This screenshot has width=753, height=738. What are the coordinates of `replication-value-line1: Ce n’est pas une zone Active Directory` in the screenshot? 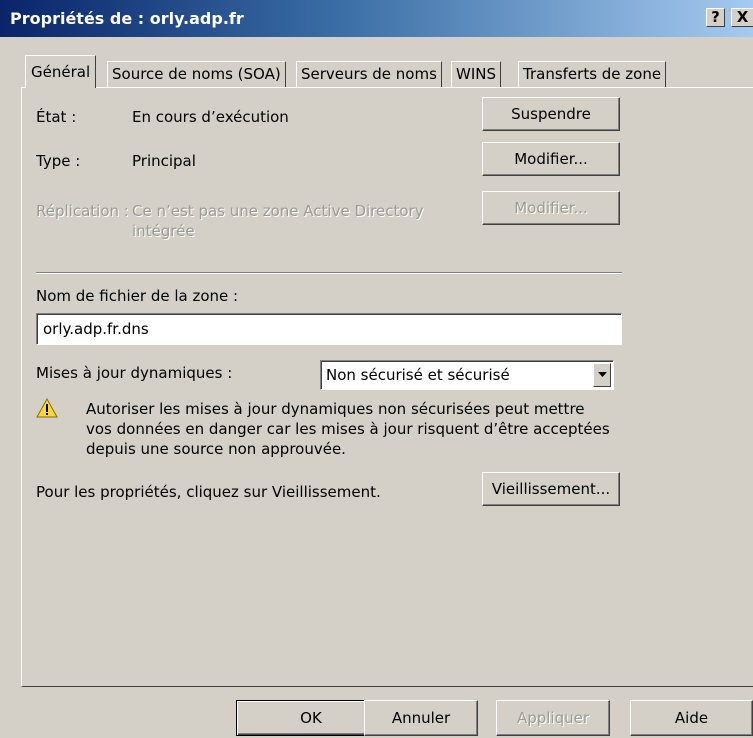 It's located at (278, 211).